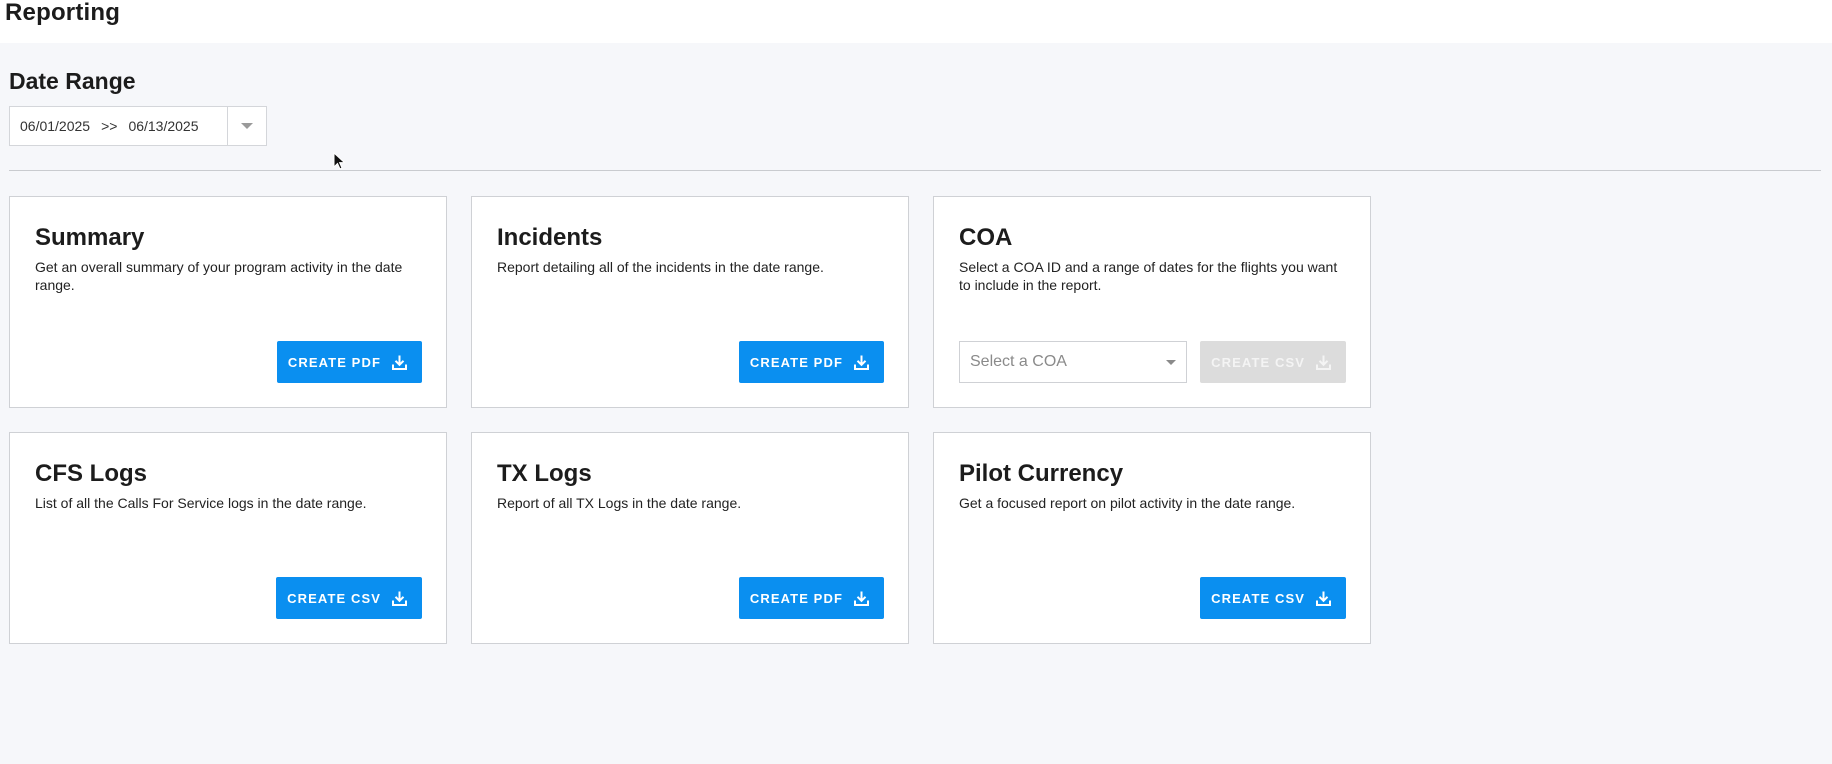  What do you see at coordinates (619, 503) in the screenshot?
I see `card-description: Report of all TX Logs in the date range.` at bounding box center [619, 503].